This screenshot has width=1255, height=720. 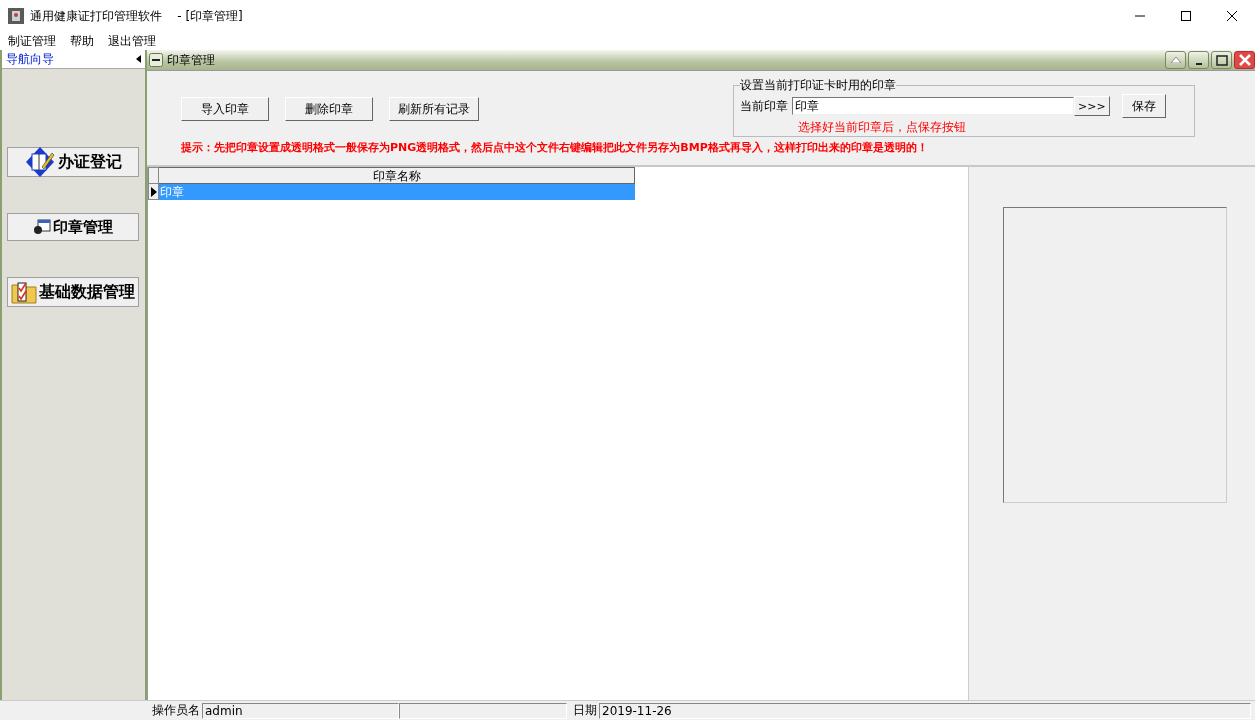 I want to click on app-icon, so click(x=16, y=16).